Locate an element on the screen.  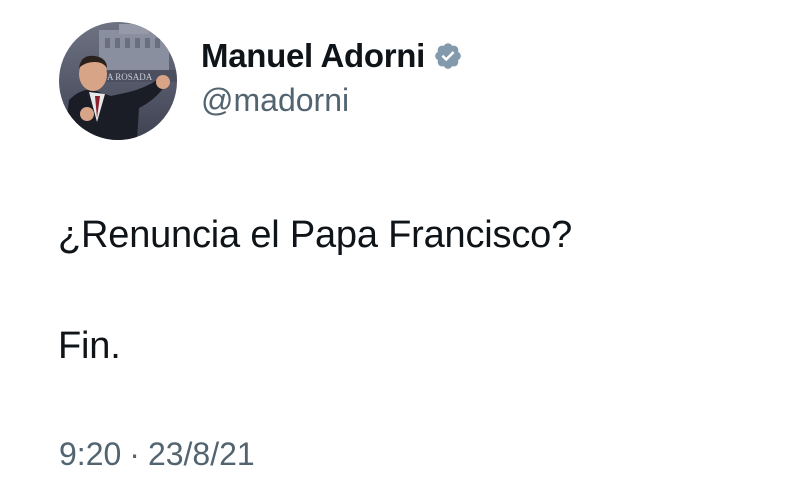
tweet-text-line-2: Fin. is located at coordinates (89, 346).